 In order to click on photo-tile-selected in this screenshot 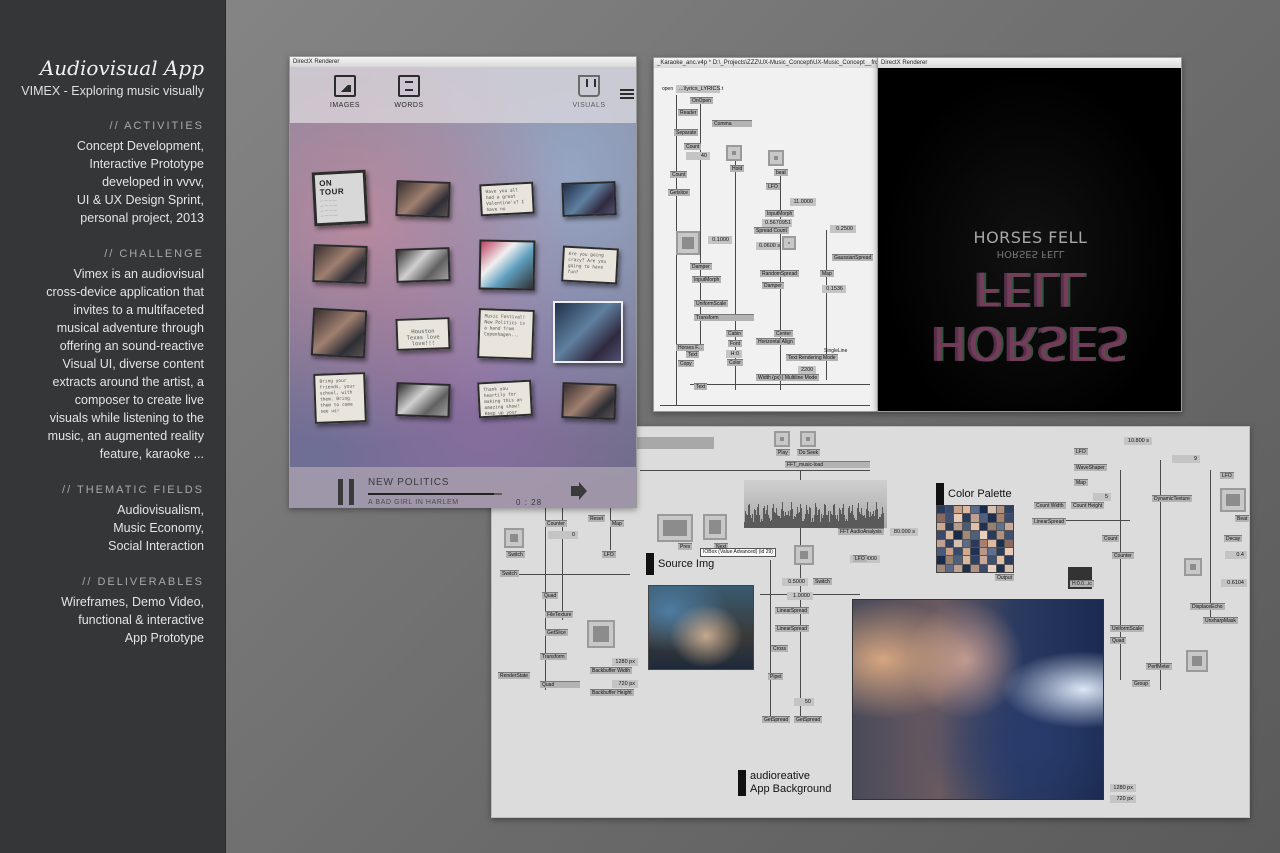, I will do `click(588, 332)`.